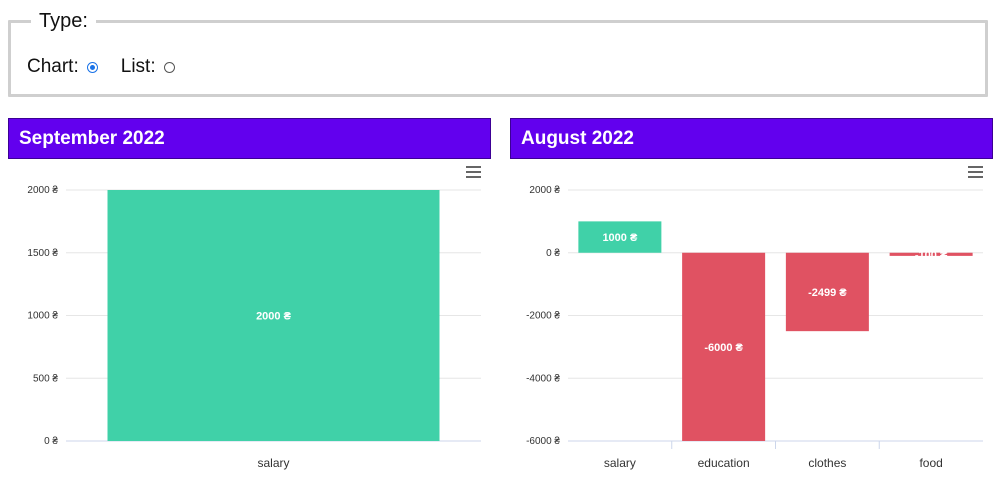  Describe the element at coordinates (543, 378) in the screenshot. I see `y-tick-label: -4000 ₴` at that location.